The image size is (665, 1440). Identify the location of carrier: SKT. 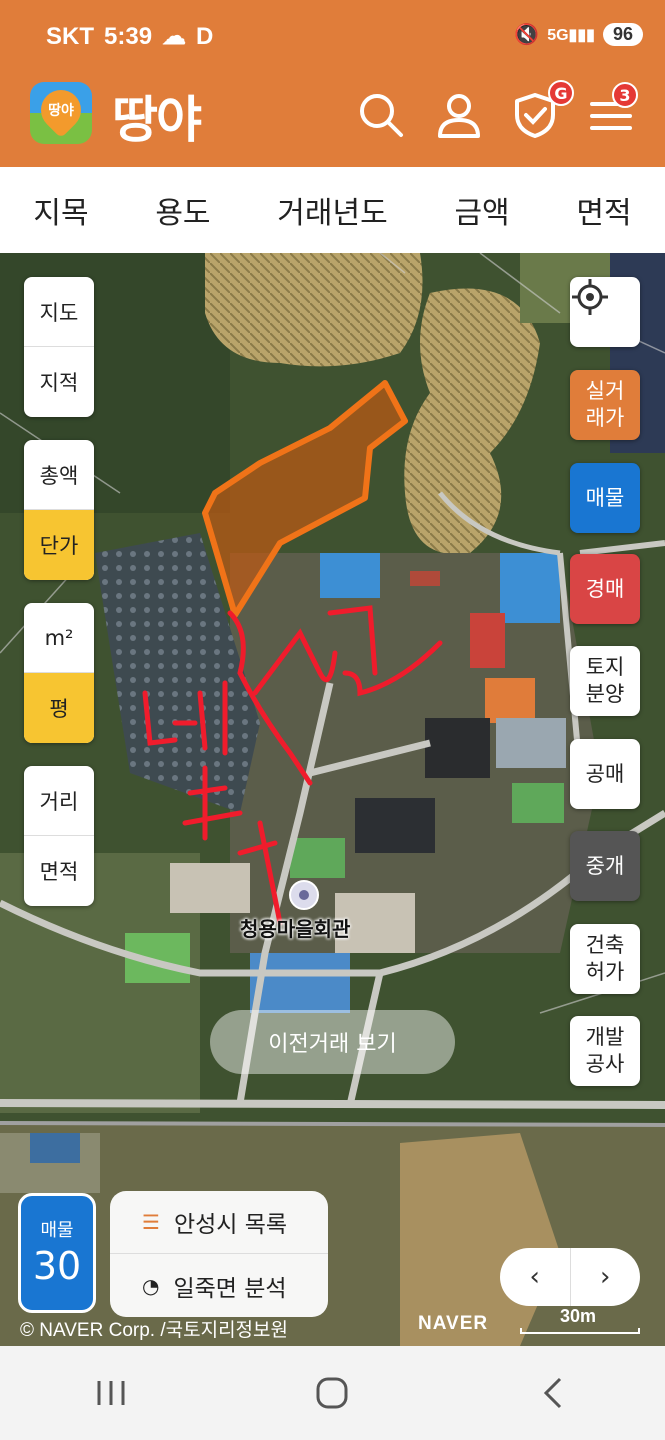
(70, 36).